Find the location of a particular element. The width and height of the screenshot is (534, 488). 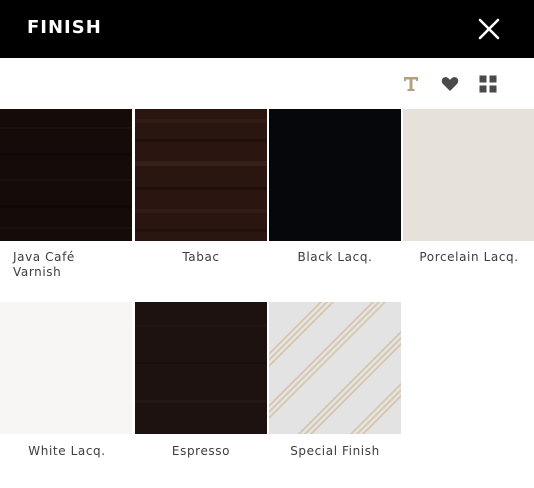

text-view-icon is located at coordinates (411, 84).